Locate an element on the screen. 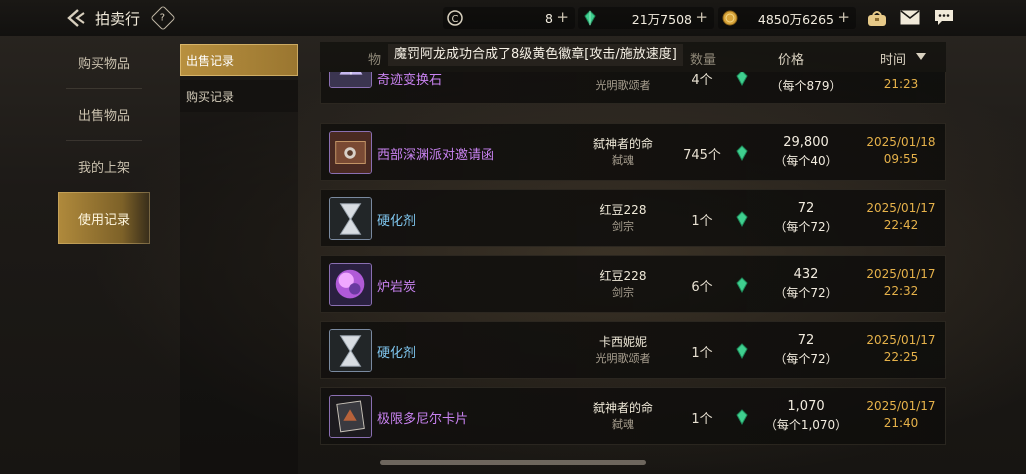  nav-buy-items: 购买物品 is located at coordinates (104, 62).